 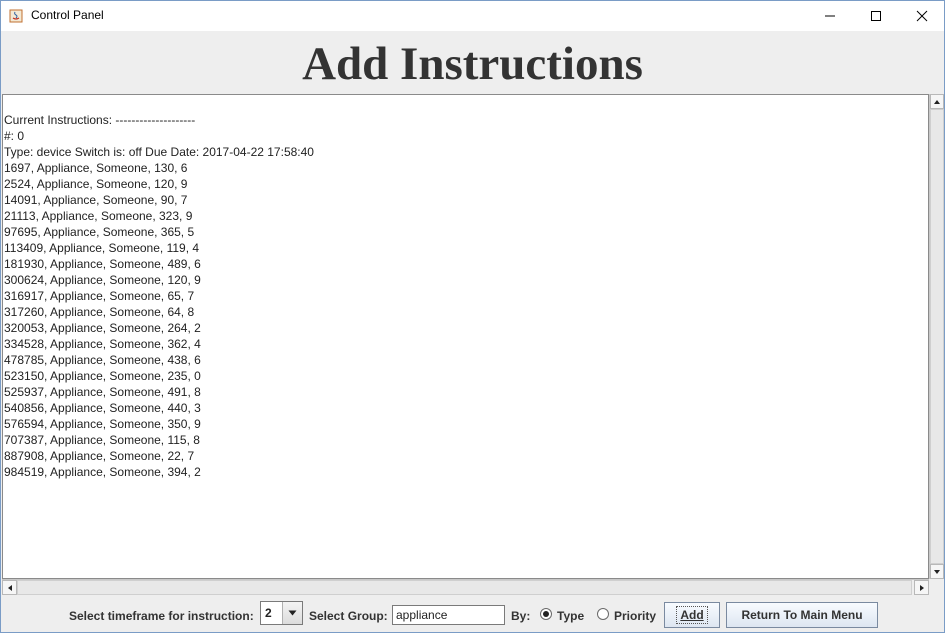 What do you see at coordinates (98, 216) in the screenshot?
I see `instruction-line: 21113, Appliance, Someone, 323, 9` at bounding box center [98, 216].